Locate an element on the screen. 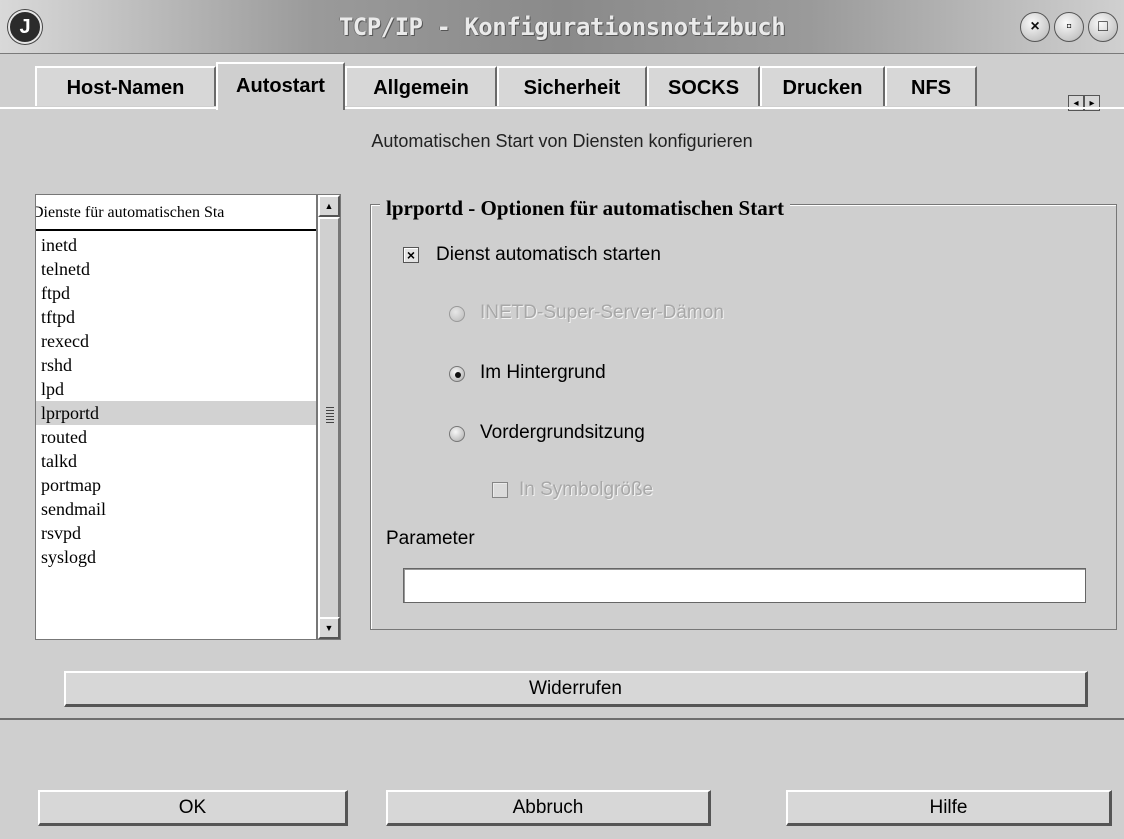 The image size is (1124, 839). undo-button: Widerrufen is located at coordinates (576, 689).